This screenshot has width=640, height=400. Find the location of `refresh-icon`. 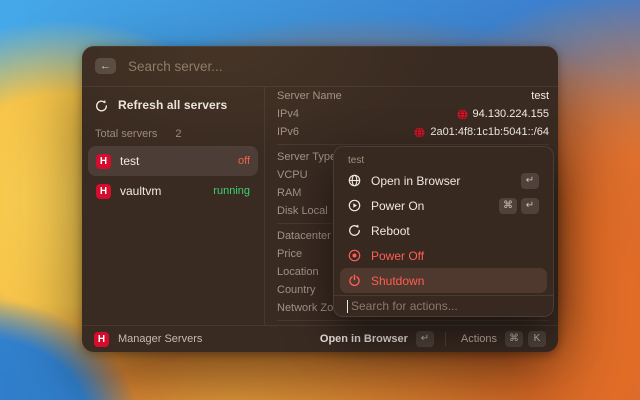

refresh-icon is located at coordinates (101, 105).